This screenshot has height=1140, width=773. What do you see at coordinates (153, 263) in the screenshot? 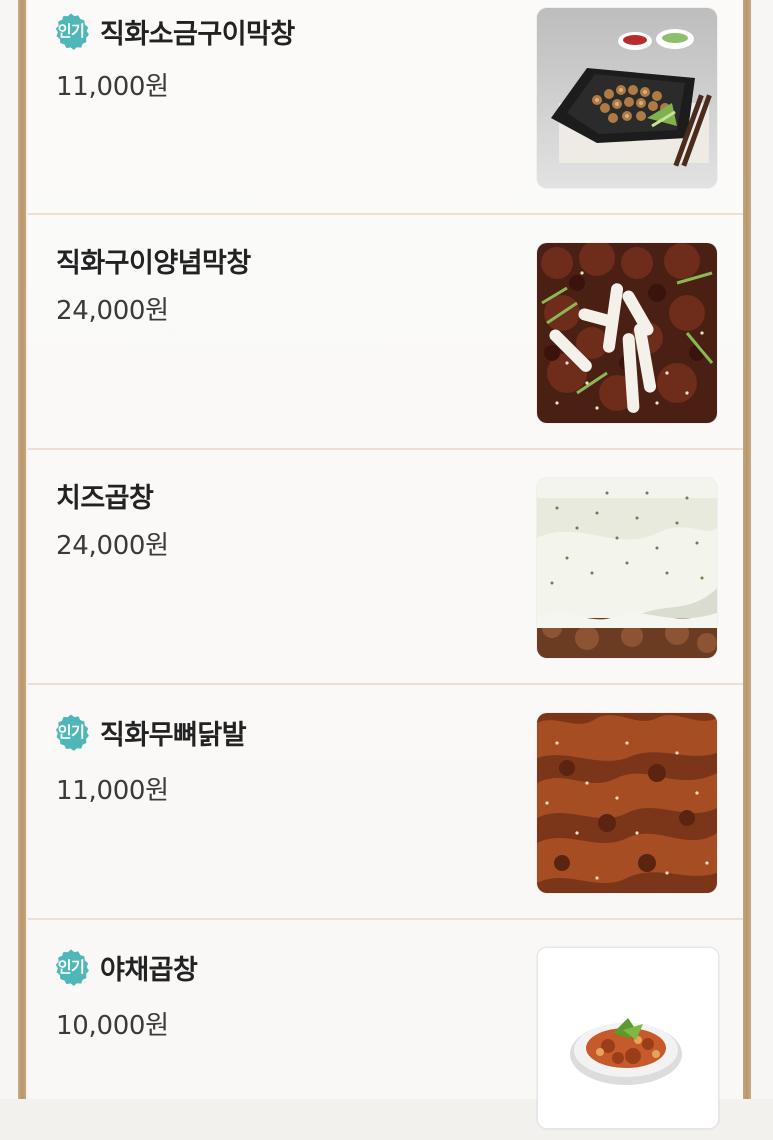
I see `menu-item-name: 직화구이양념막창` at bounding box center [153, 263].